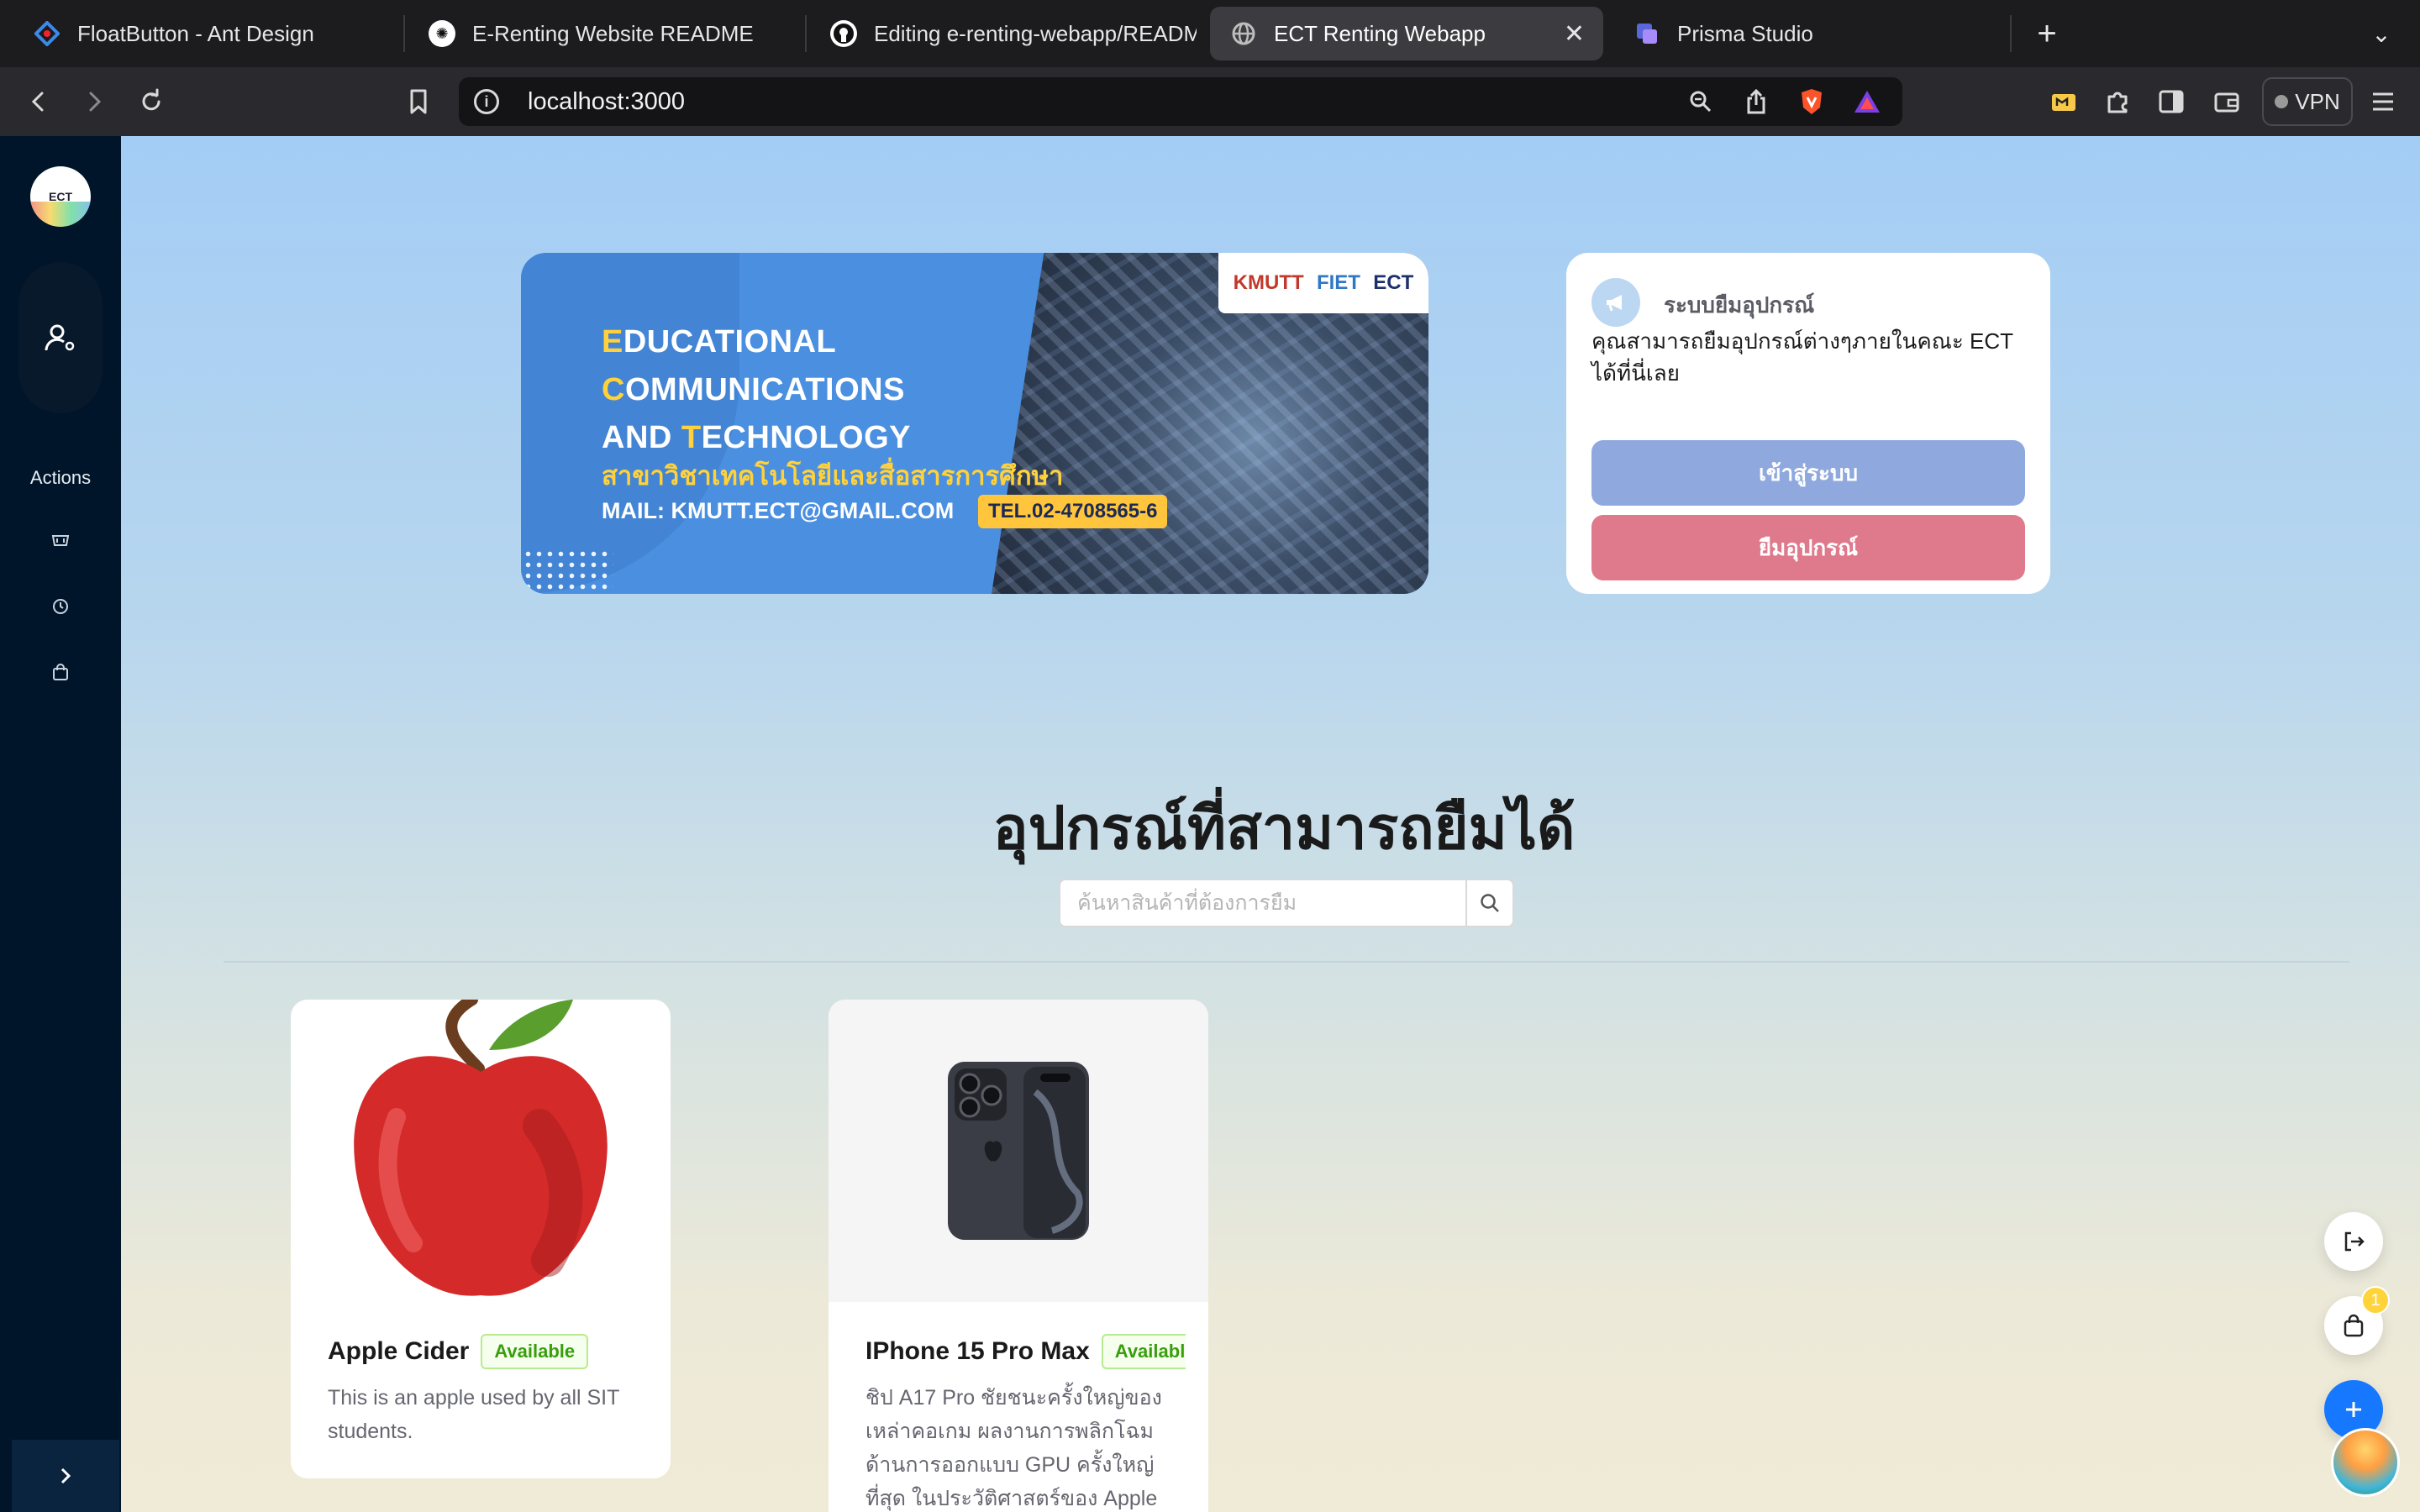  I want to click on browser-tab-floatbutton: FloatButton - Ant Design, so click(206, 33).